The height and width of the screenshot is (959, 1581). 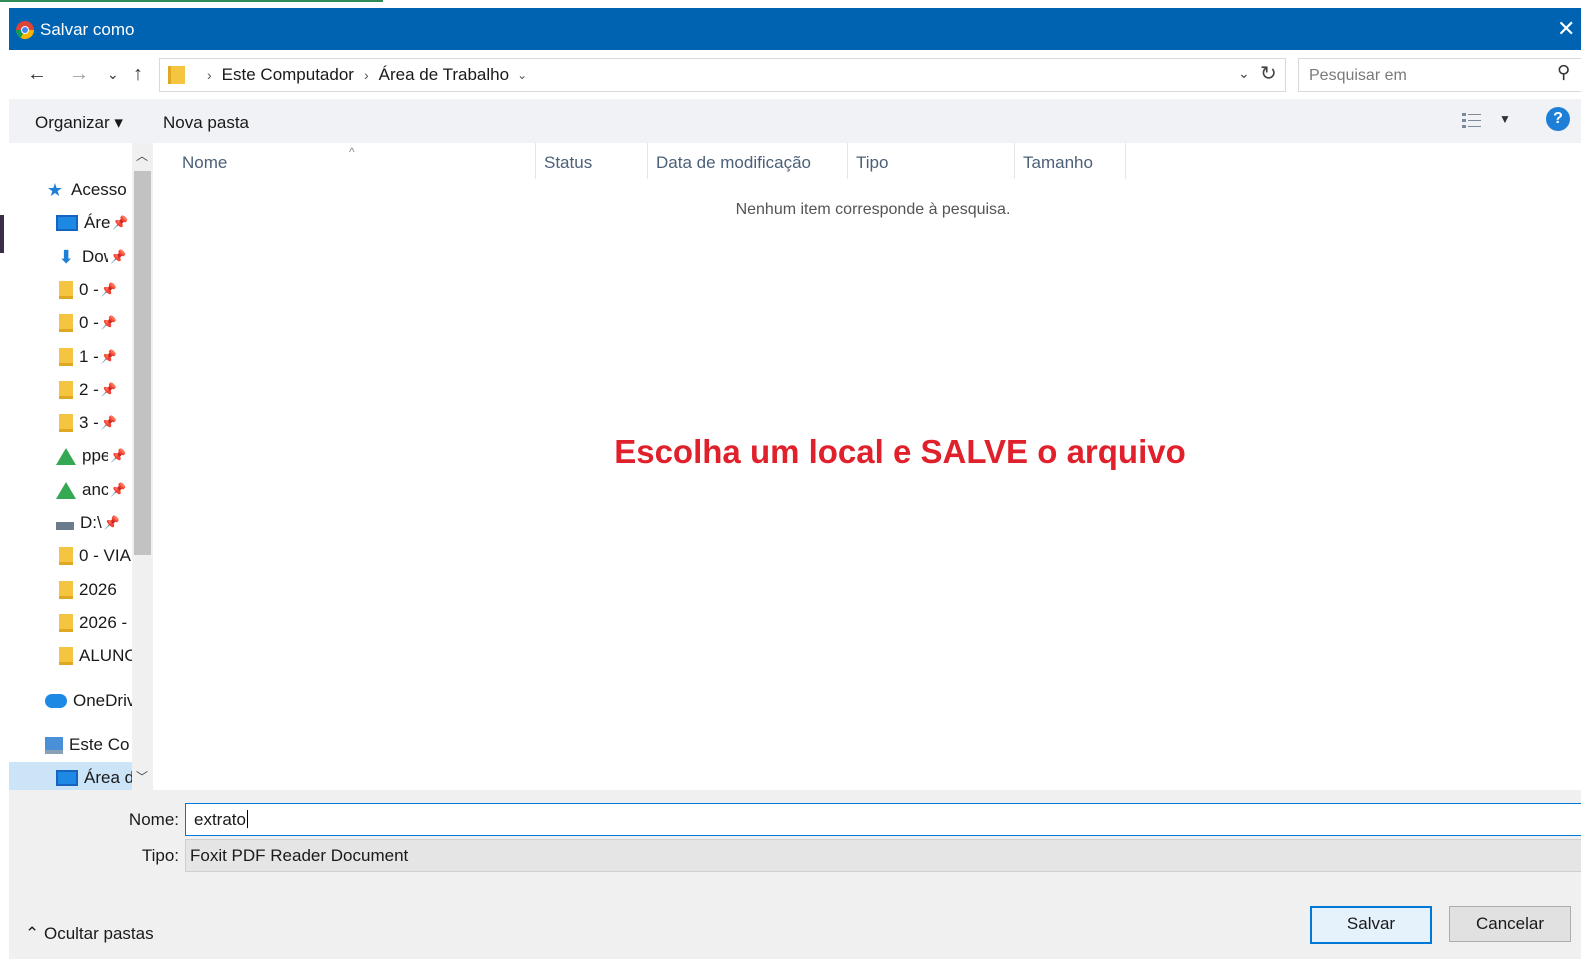 What do you see at coordinates (1505, 119) in the screenshot?
I see `chevron-down-icon: ▼` at bounding box center [1505, 119].